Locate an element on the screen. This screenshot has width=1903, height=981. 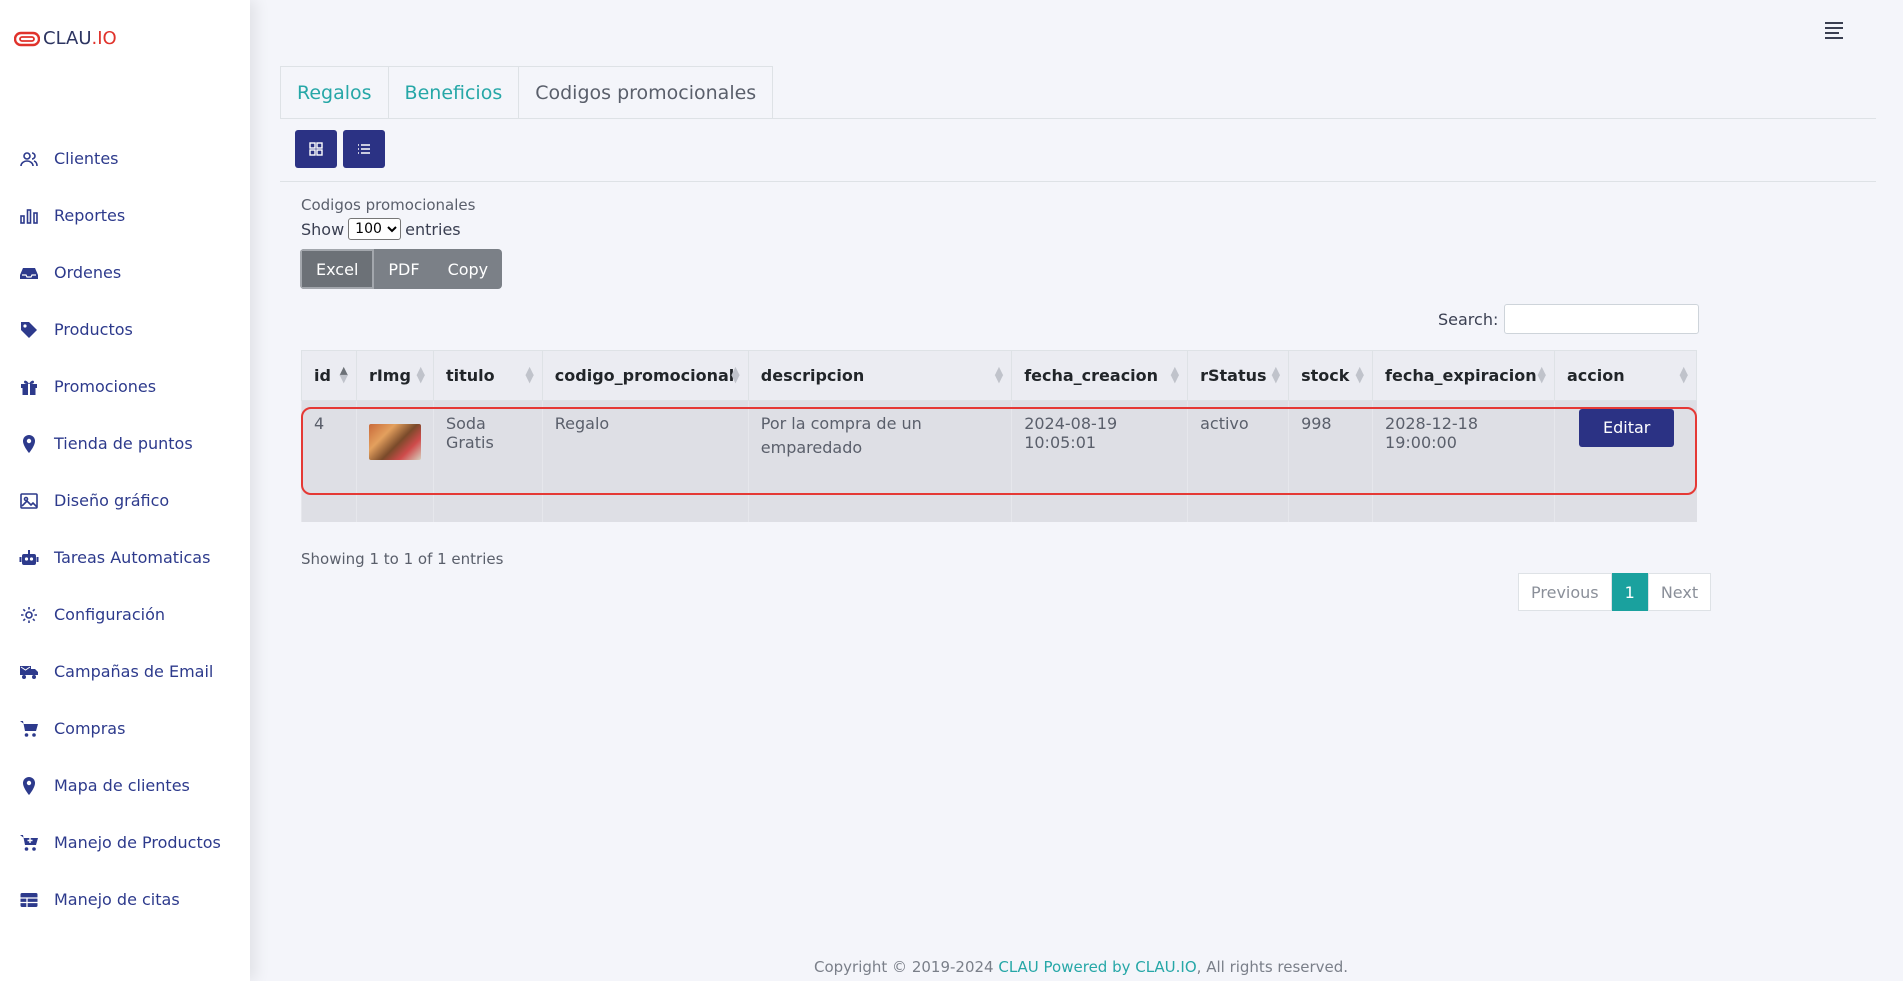
email-truck-icon is located at coordinates (29, 672).